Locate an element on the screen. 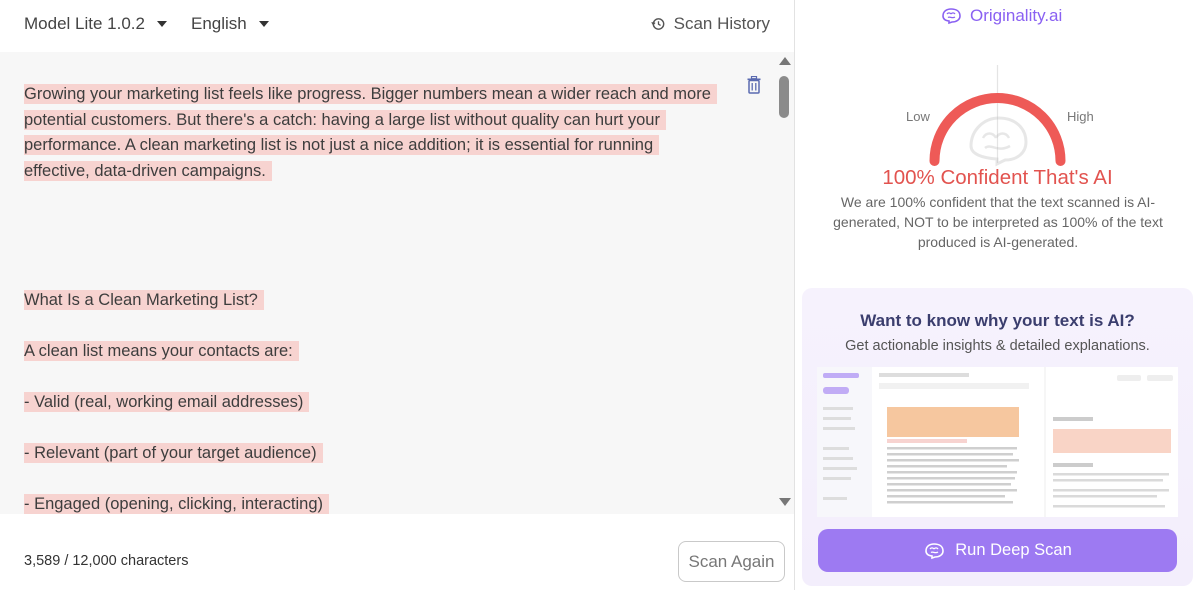  brand-logo: Originality.ai is located at coordinates (1001, 16).